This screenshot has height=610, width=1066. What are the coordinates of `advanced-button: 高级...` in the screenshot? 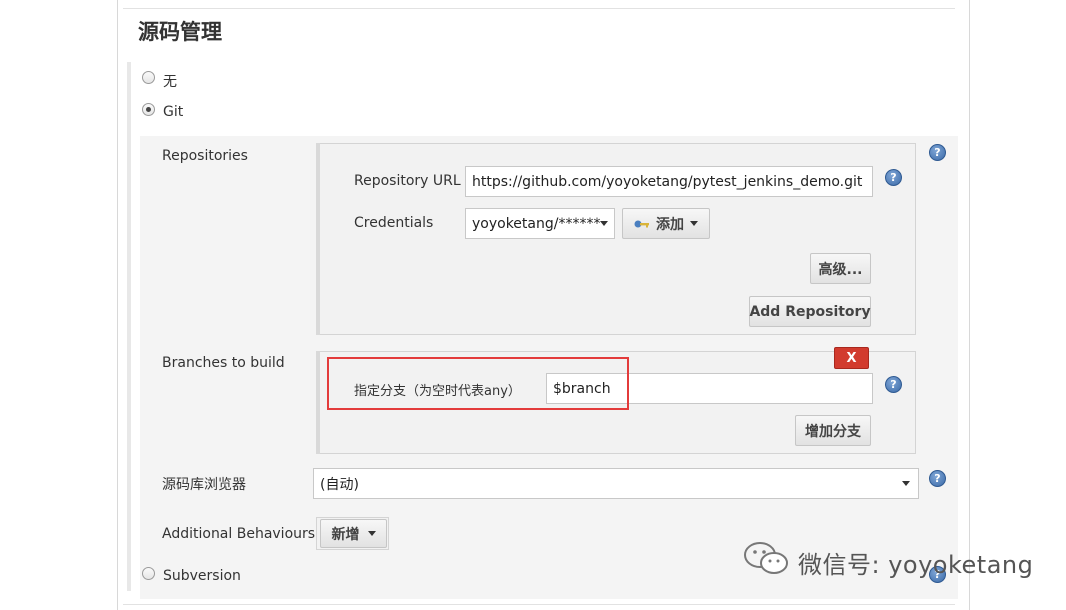 It's located at (840, 268).